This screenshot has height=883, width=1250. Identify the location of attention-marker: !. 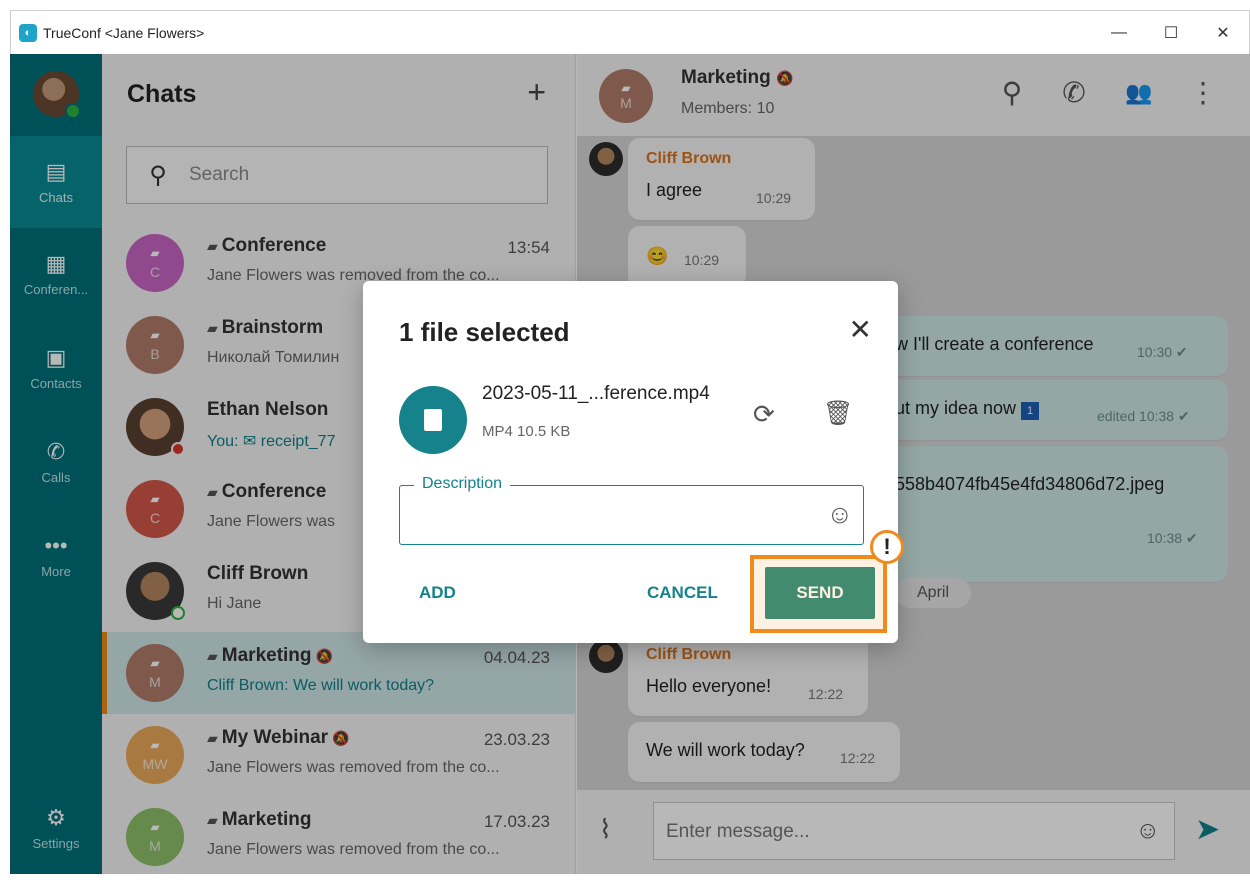
(887, 547).